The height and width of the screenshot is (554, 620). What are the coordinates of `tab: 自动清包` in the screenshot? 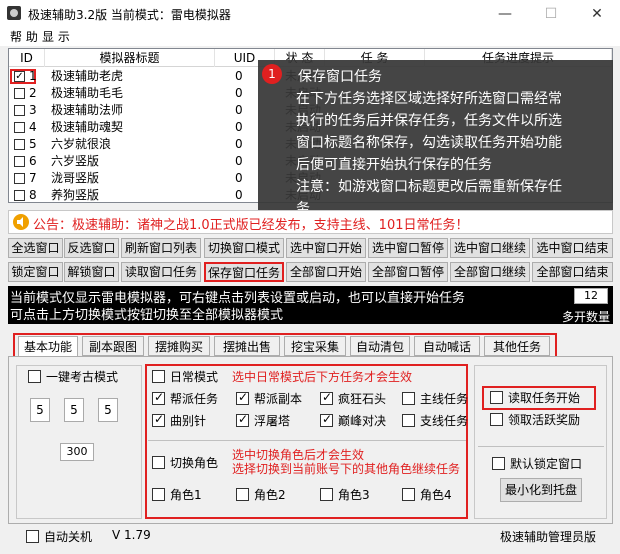 It's located at (380, 346).